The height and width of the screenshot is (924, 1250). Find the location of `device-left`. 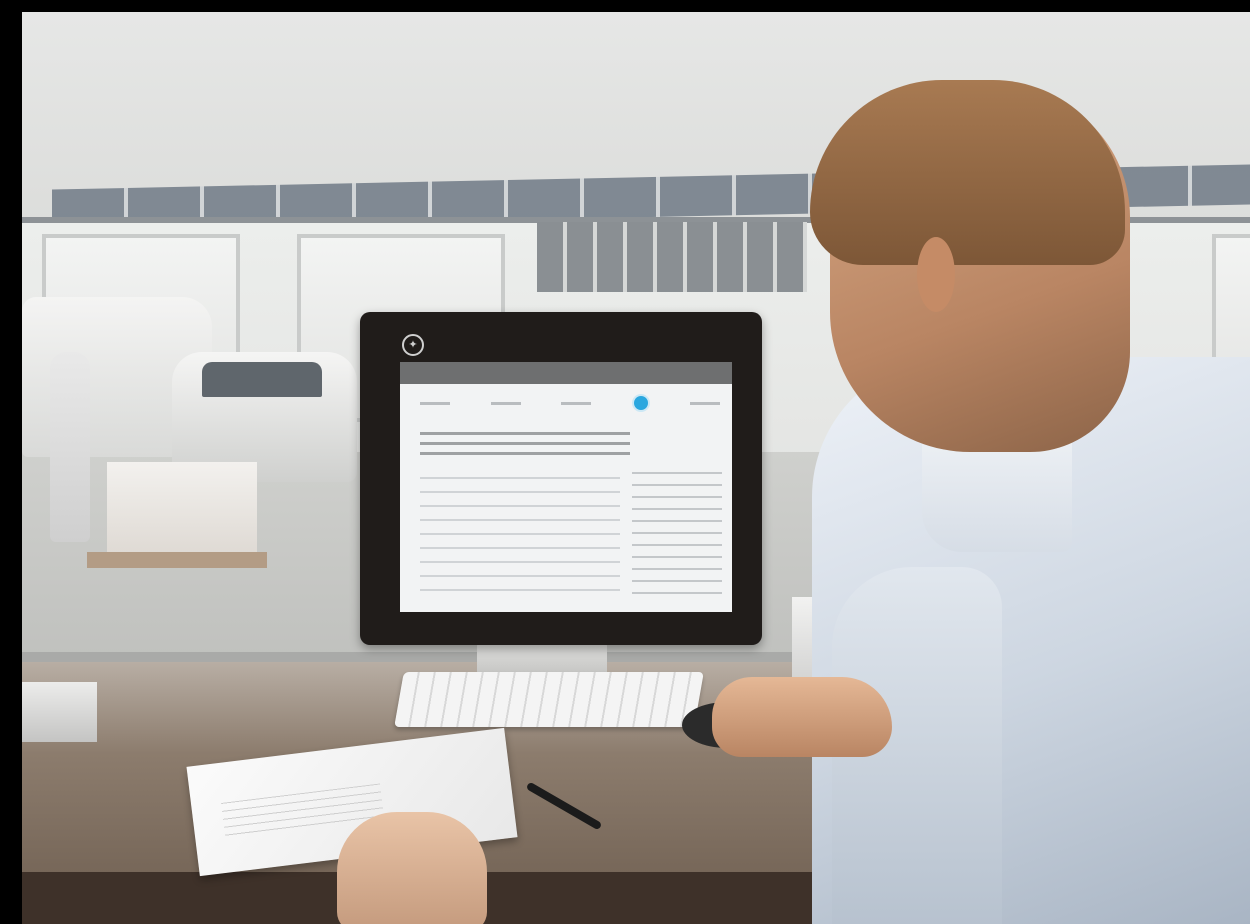

device-left is located at coordinates (59, 712).